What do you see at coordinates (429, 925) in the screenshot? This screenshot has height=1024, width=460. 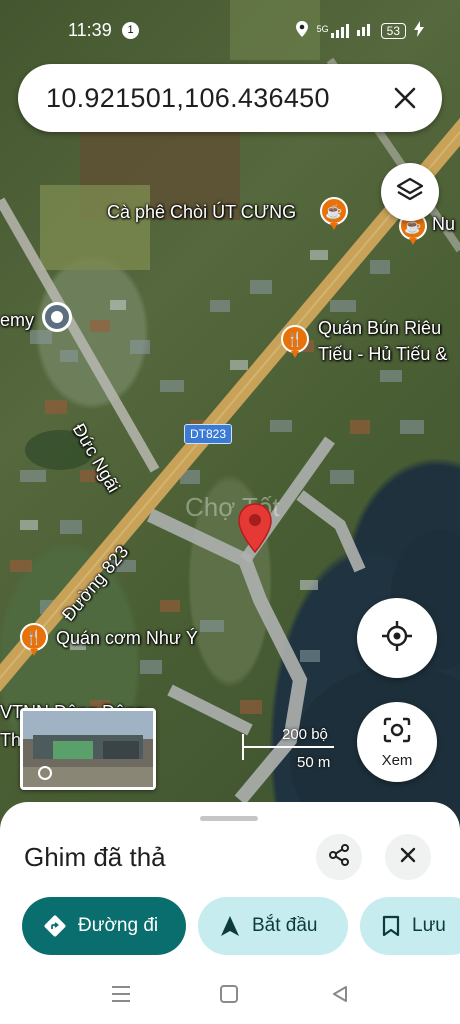 I see `save-label: Lưu` at bounding box center [429, 925].